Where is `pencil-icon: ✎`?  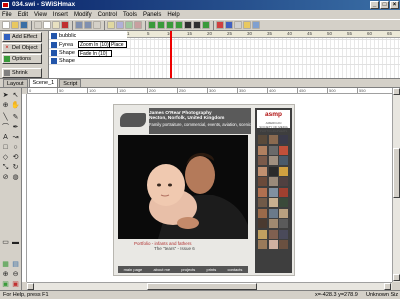
pencil-icon: ✎ is located at coordinates (15, 117).